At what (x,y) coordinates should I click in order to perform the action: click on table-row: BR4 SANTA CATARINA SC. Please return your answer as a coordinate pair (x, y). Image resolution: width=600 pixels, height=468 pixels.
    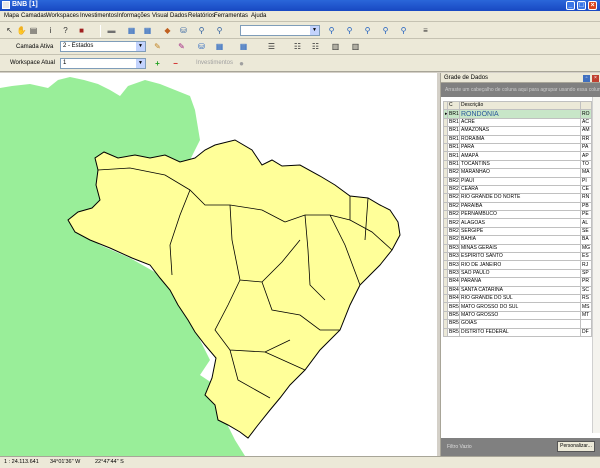
    Looking at the image, I should click on (517, 290).